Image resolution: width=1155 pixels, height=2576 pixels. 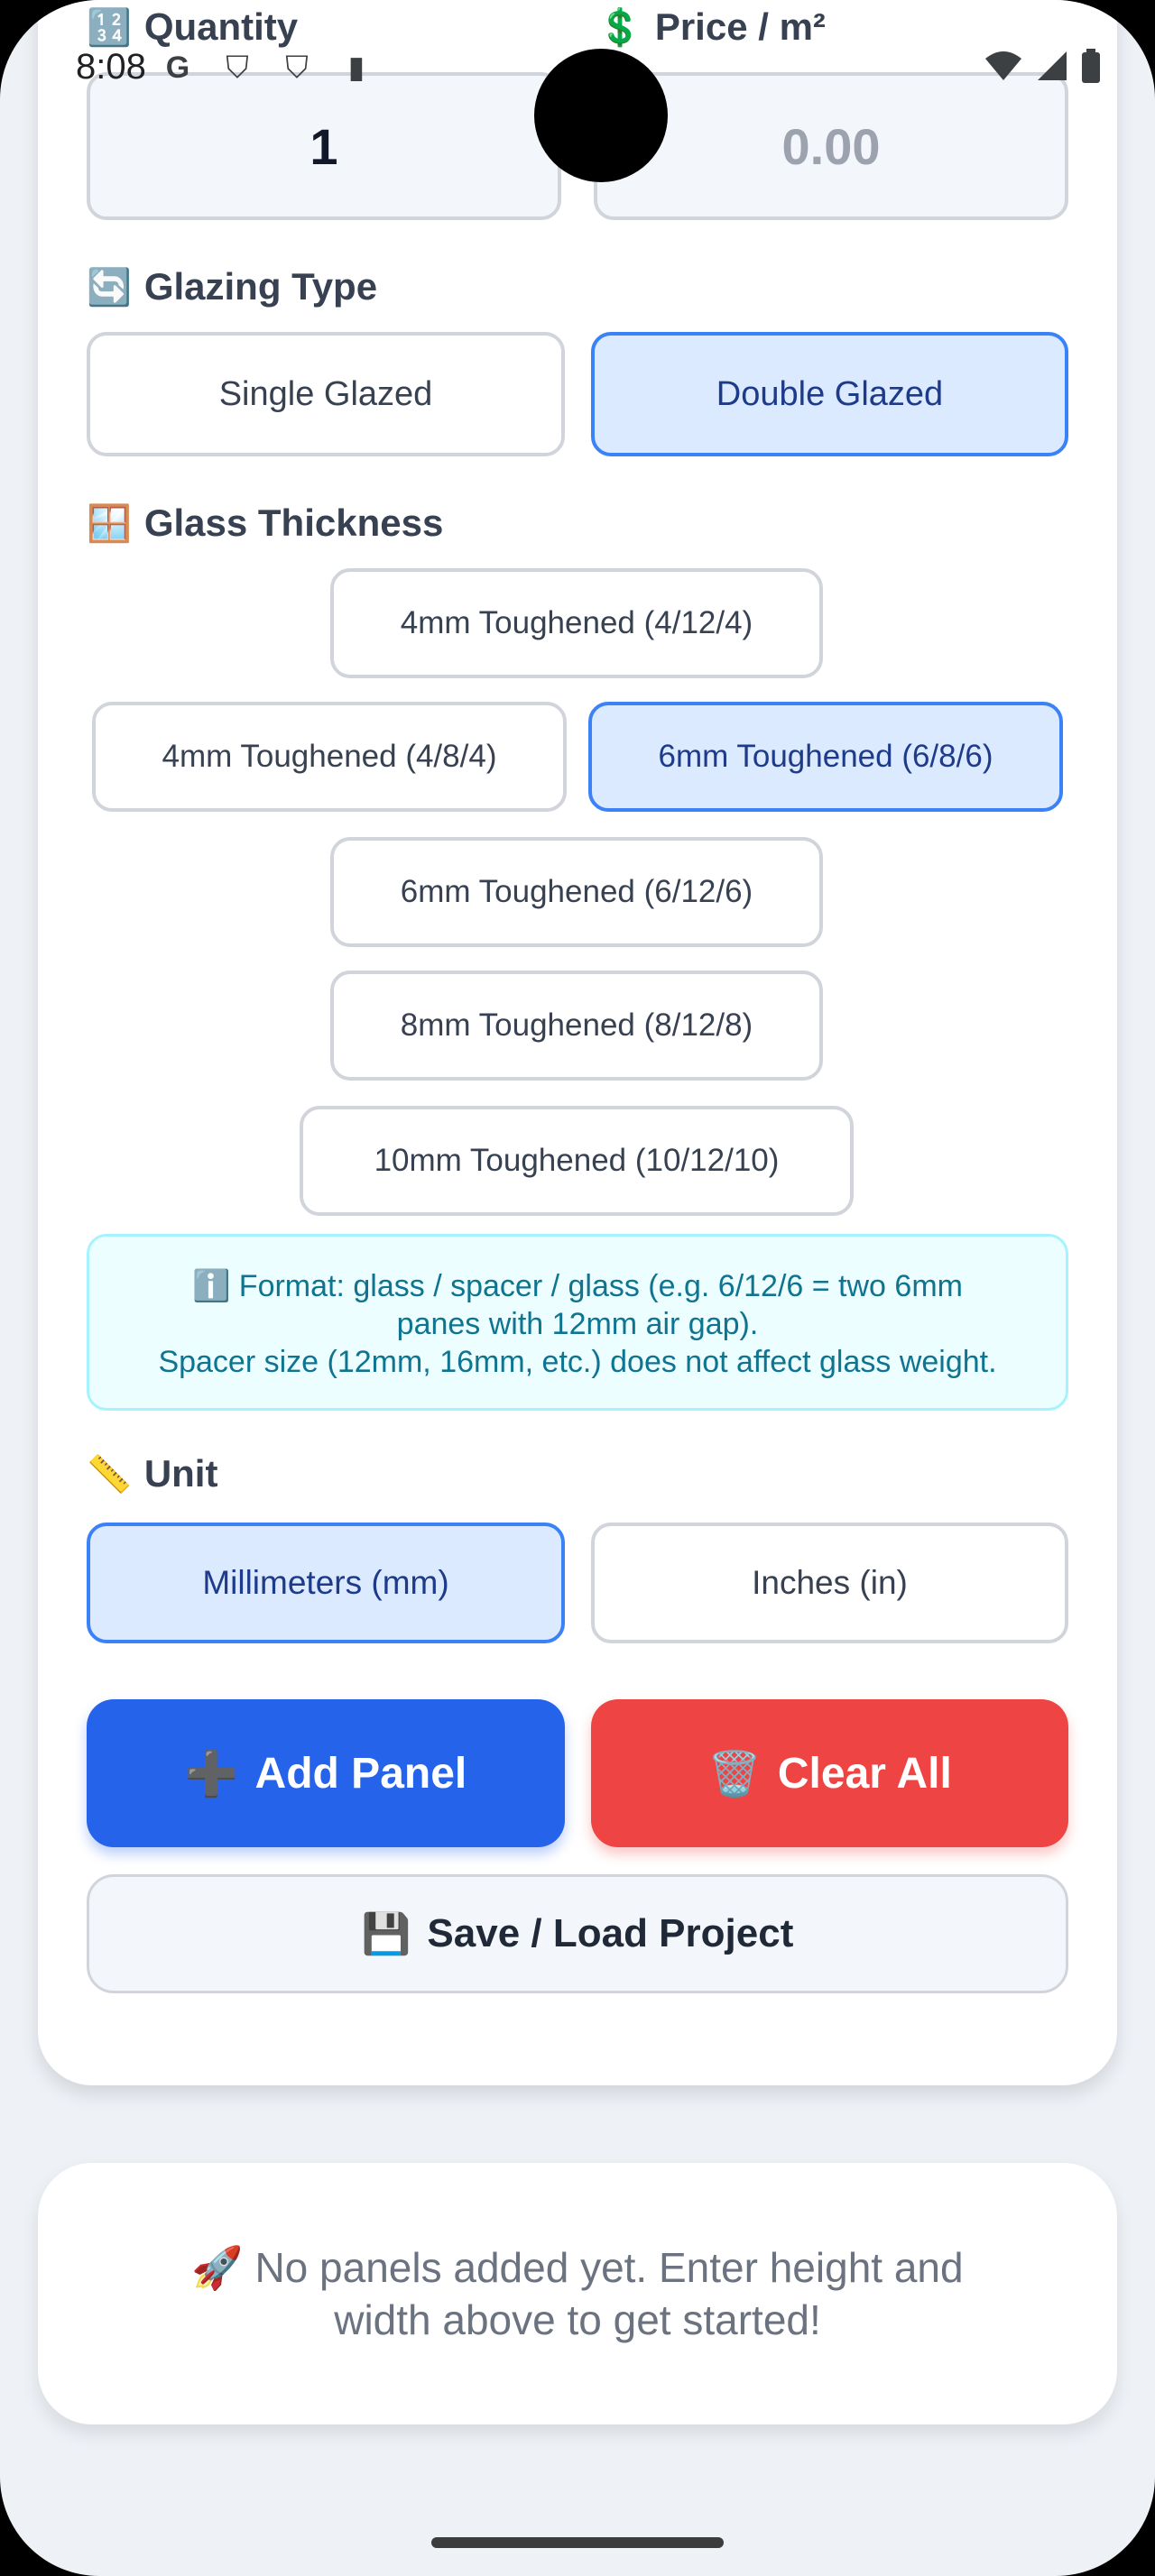 I want to click on glazing-option-single: Single Glazed, so click(x=326, y=394).